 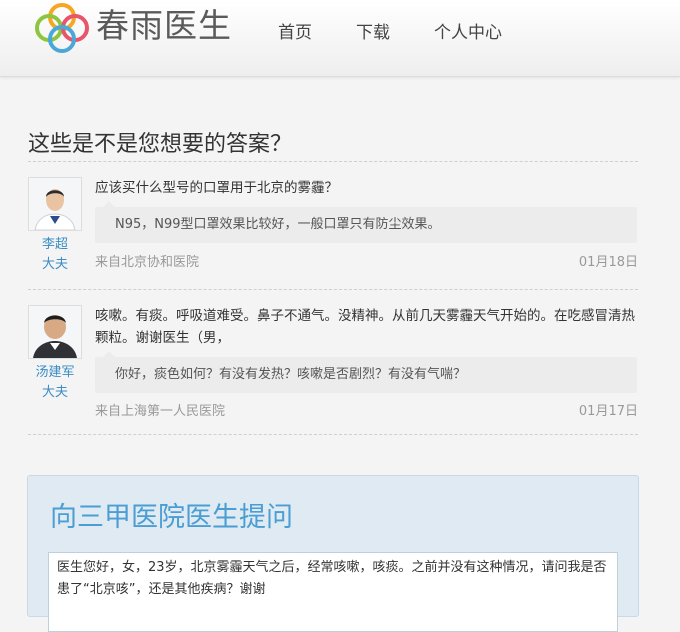 What do you see at coordinates (373, 30) in the screenshot?
I see `nav-download: 下载` at bounding box center [373, 30].